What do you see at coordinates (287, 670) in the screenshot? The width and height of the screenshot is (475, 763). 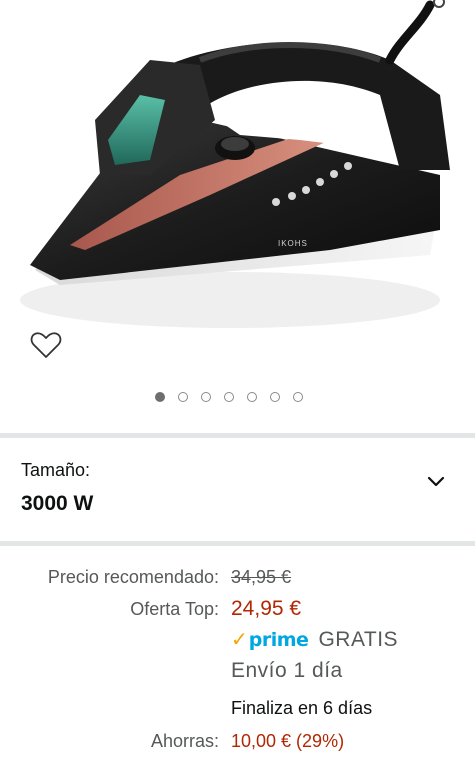 I see `delivery-text: Envío 1 día` at bounding box center [287, 670].